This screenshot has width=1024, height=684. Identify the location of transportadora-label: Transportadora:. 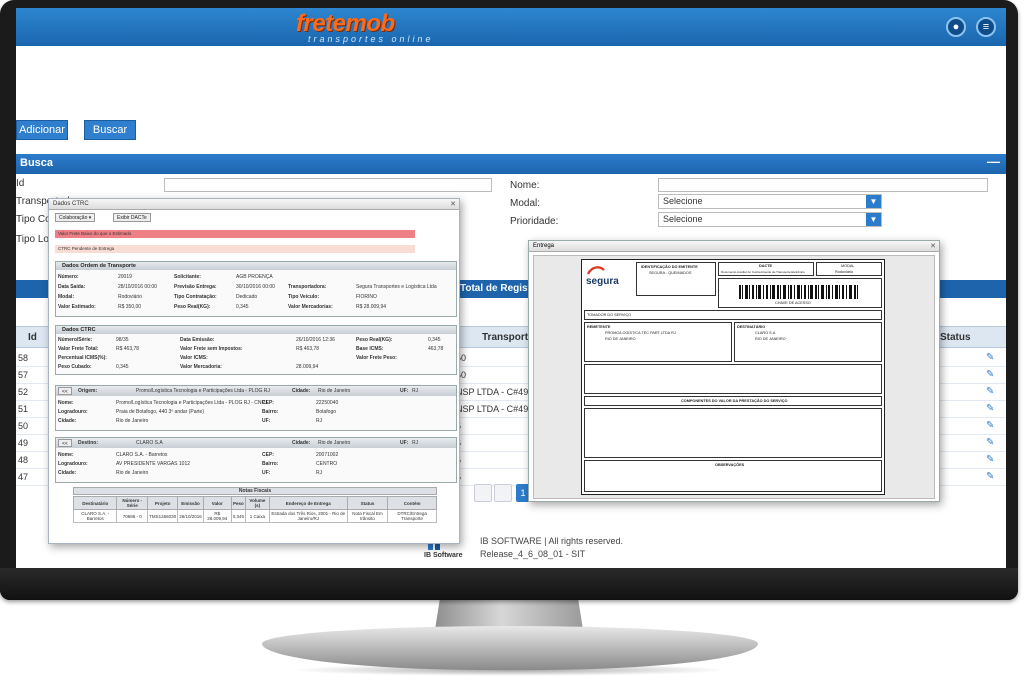
(307, 287).